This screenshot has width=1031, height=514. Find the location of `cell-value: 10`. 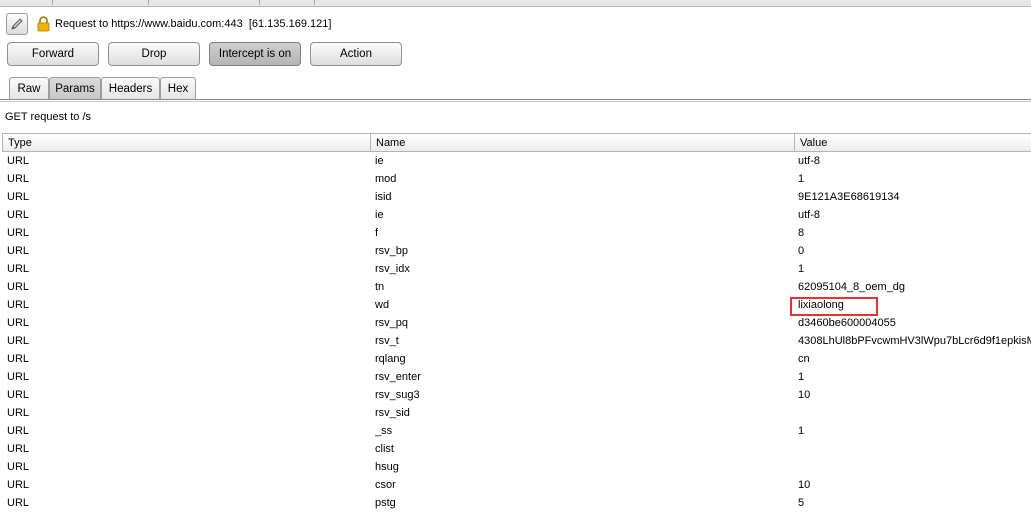

cell-value: 10 is located at coordinates (804, 395).